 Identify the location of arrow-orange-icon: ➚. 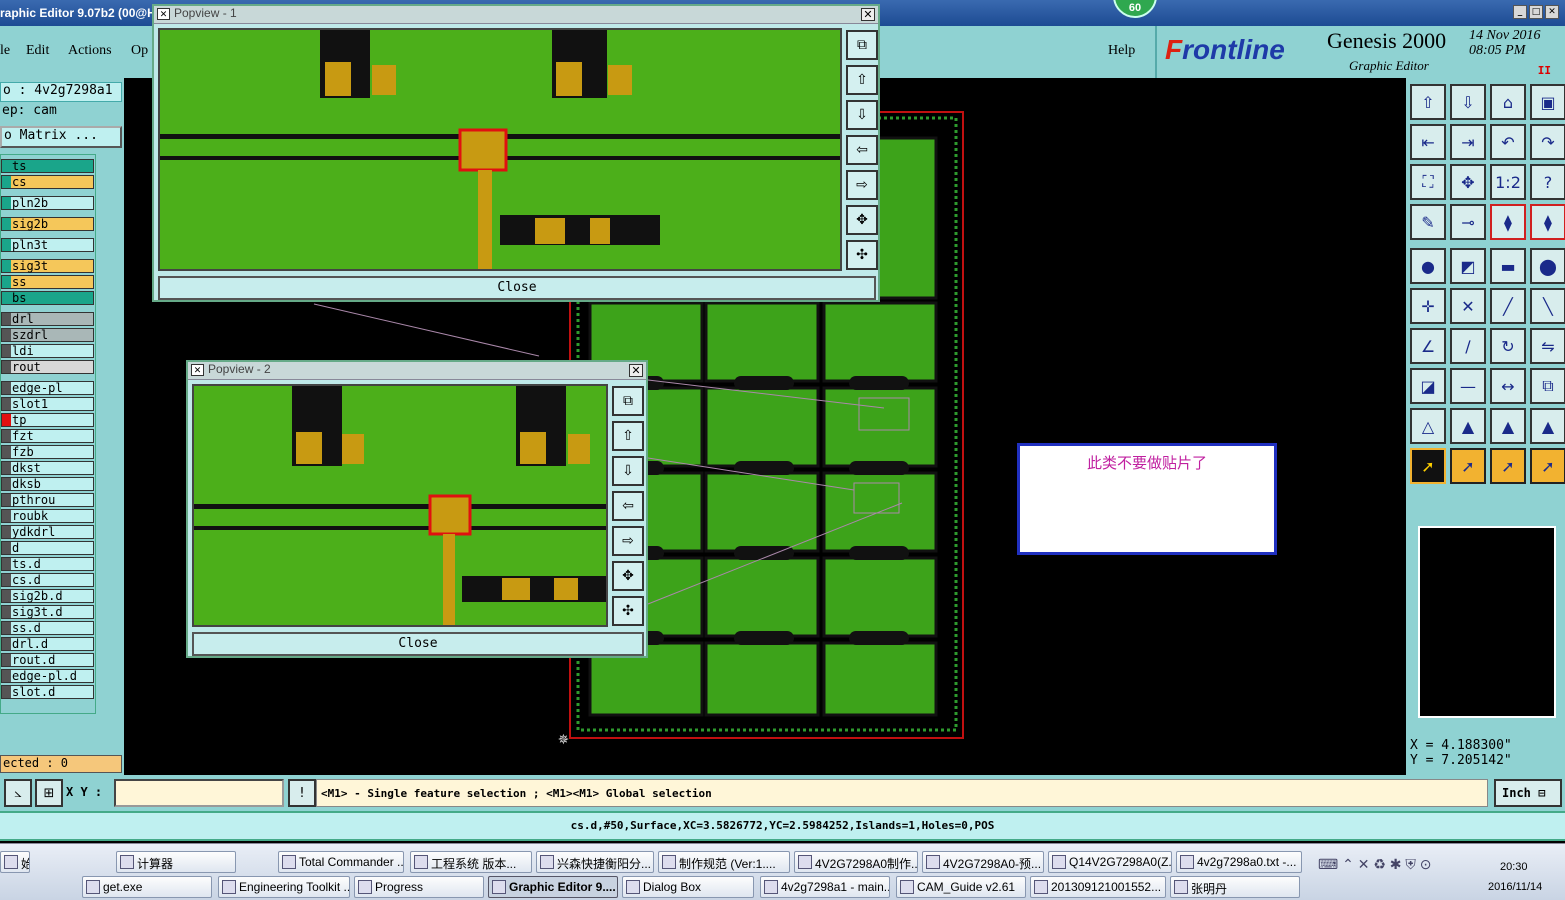
(1468, 466).